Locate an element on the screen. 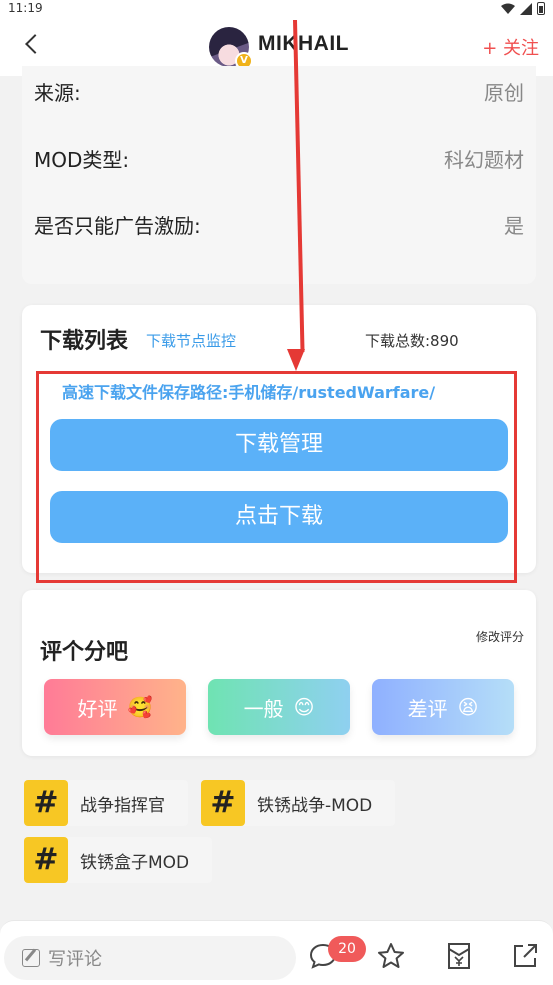  signal-icon is located at coordinates (526, 8).